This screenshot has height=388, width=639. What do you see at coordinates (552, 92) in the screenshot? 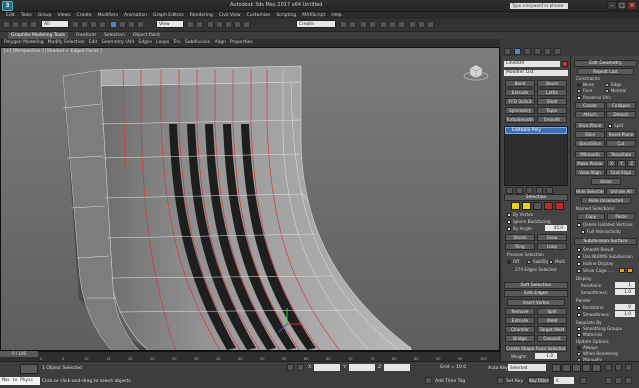
I see `modifier-button-lathe: Lathe` at bounding box center [552, 92].